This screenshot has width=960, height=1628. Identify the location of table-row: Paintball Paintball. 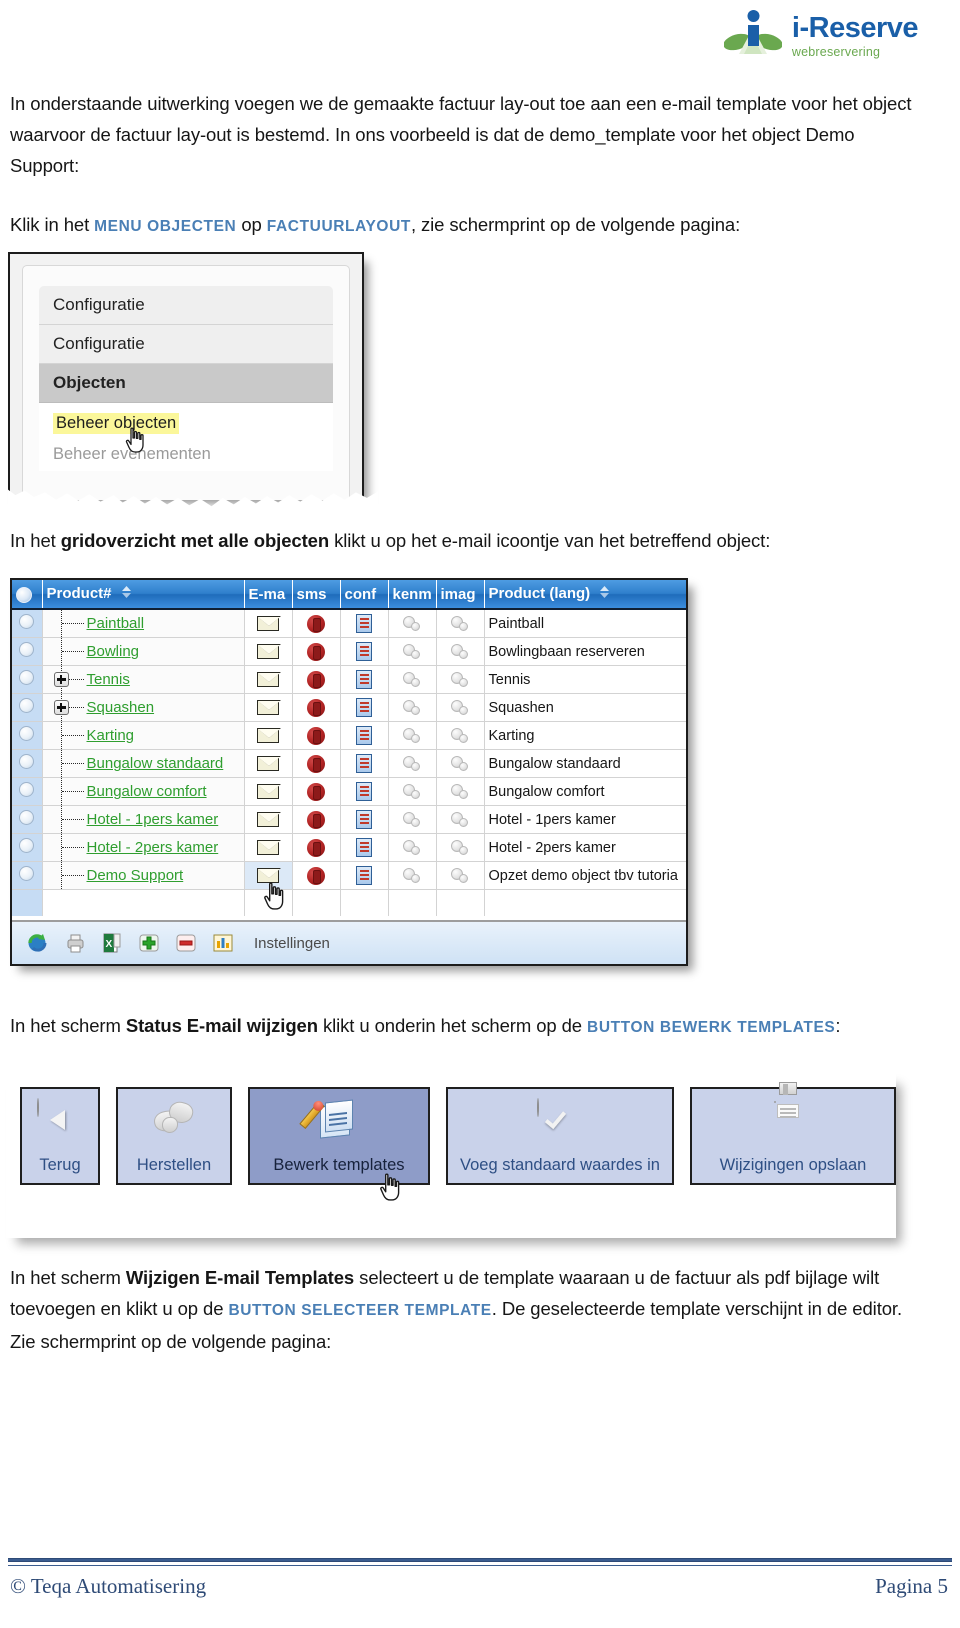
(349, 623).